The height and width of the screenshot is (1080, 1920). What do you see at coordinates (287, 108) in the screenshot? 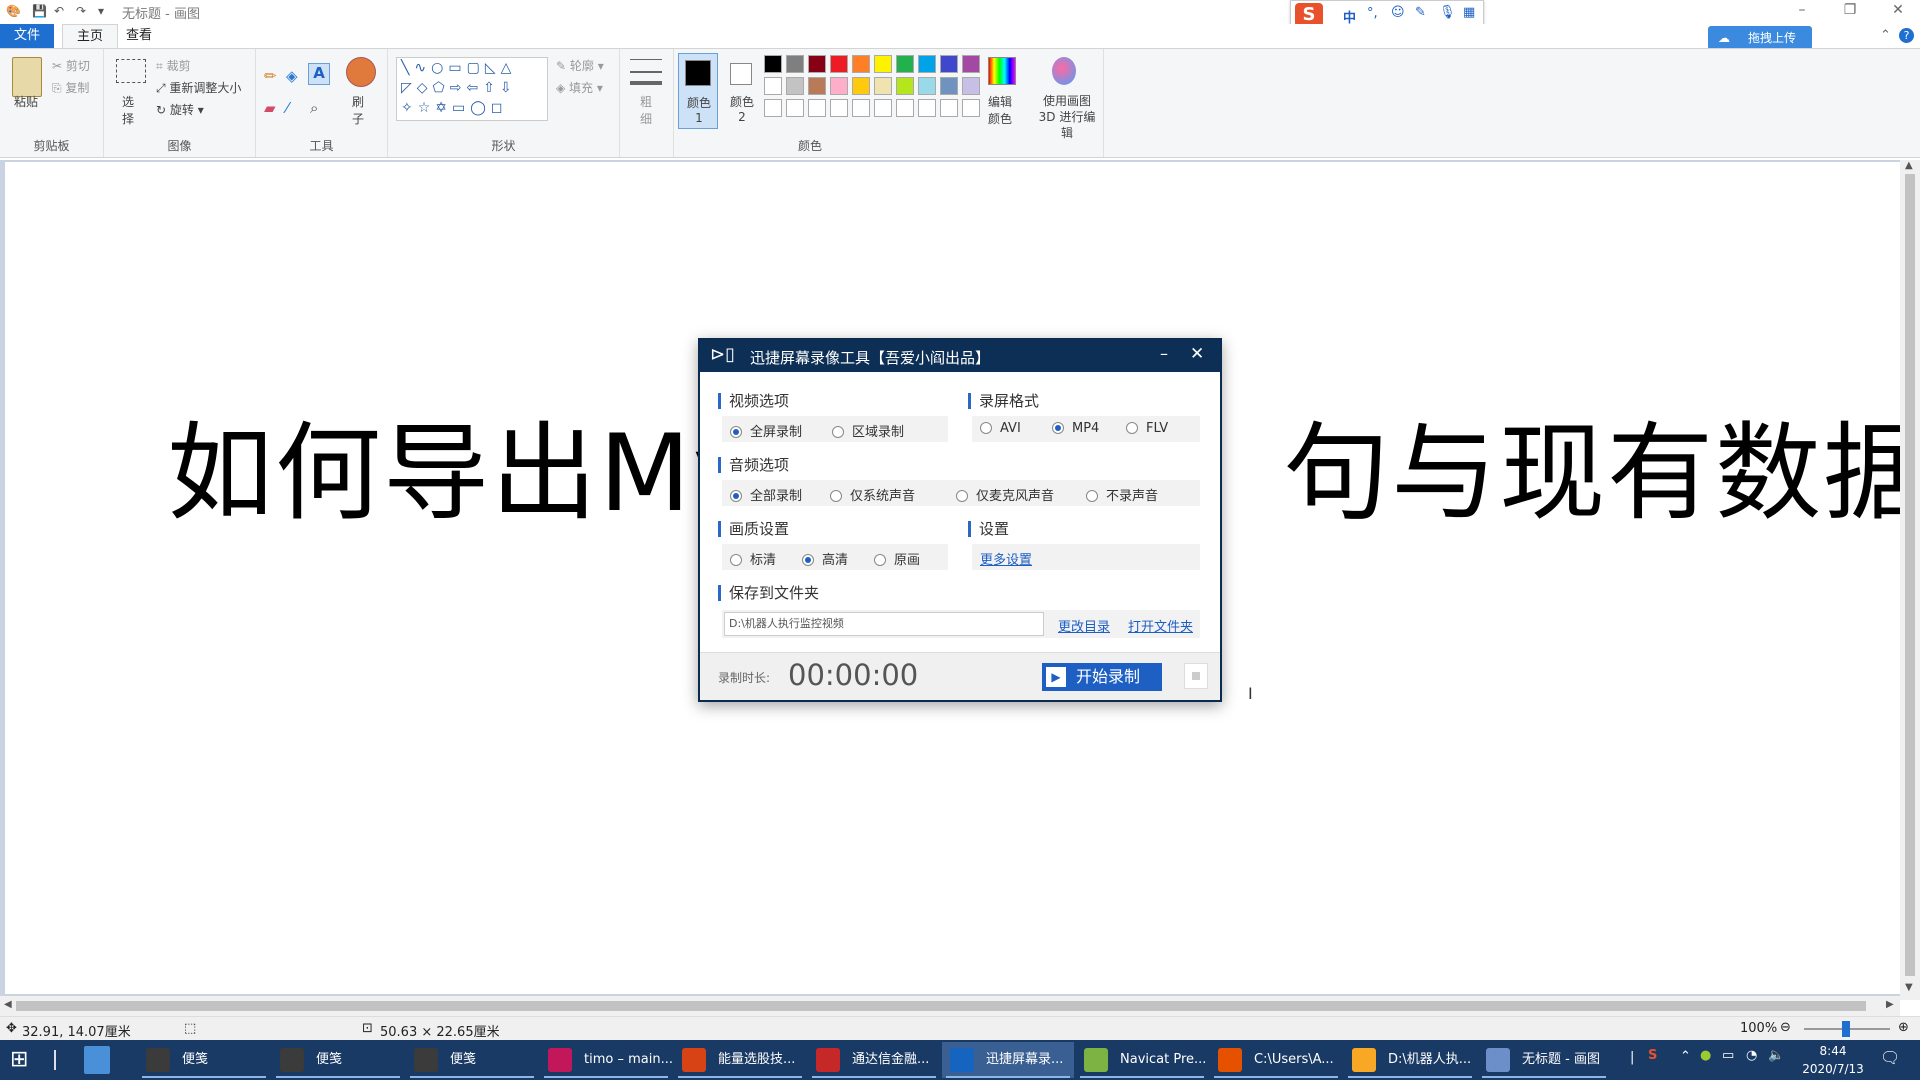
I see `color-picker-icon: ⁄` at bounding box center [287, 108].